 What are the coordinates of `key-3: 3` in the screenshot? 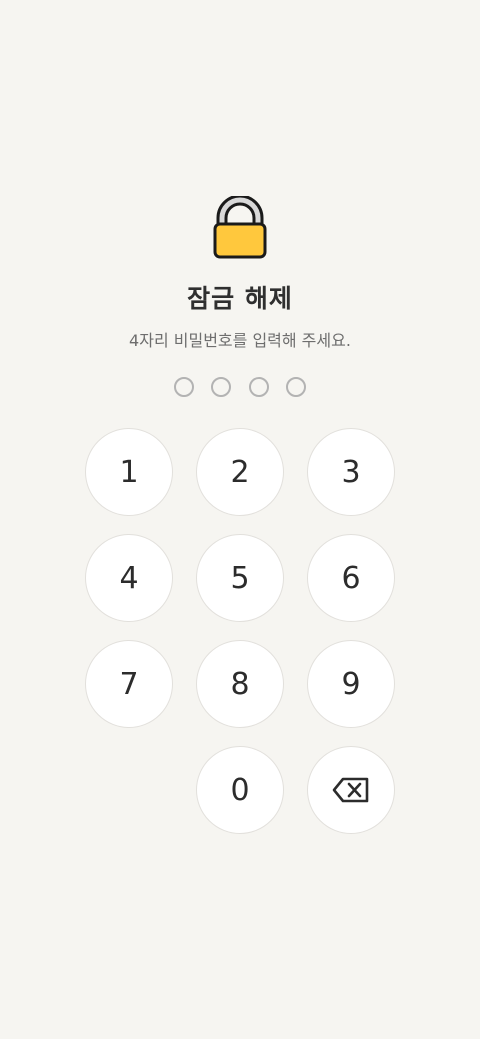 It's located at (351, 472).